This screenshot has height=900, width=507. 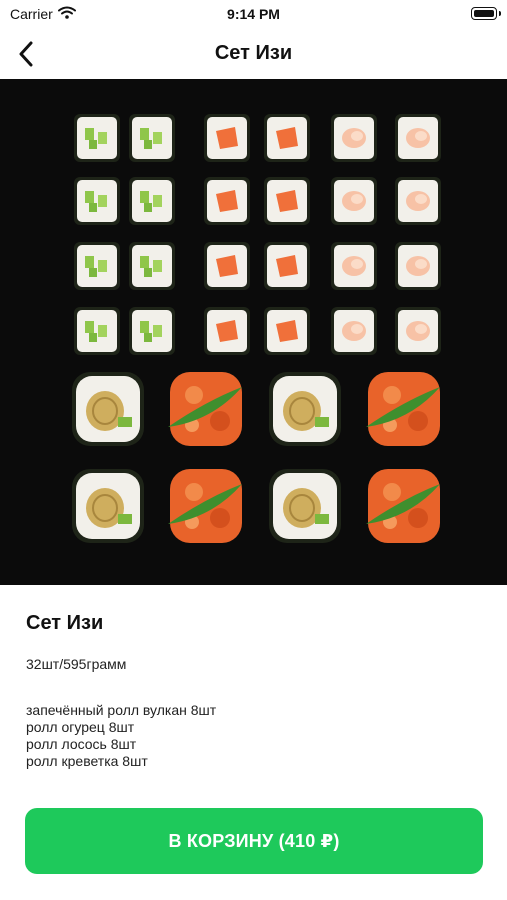 I want to click on status-time: 9:14 PM, so click(x=253, y=14).